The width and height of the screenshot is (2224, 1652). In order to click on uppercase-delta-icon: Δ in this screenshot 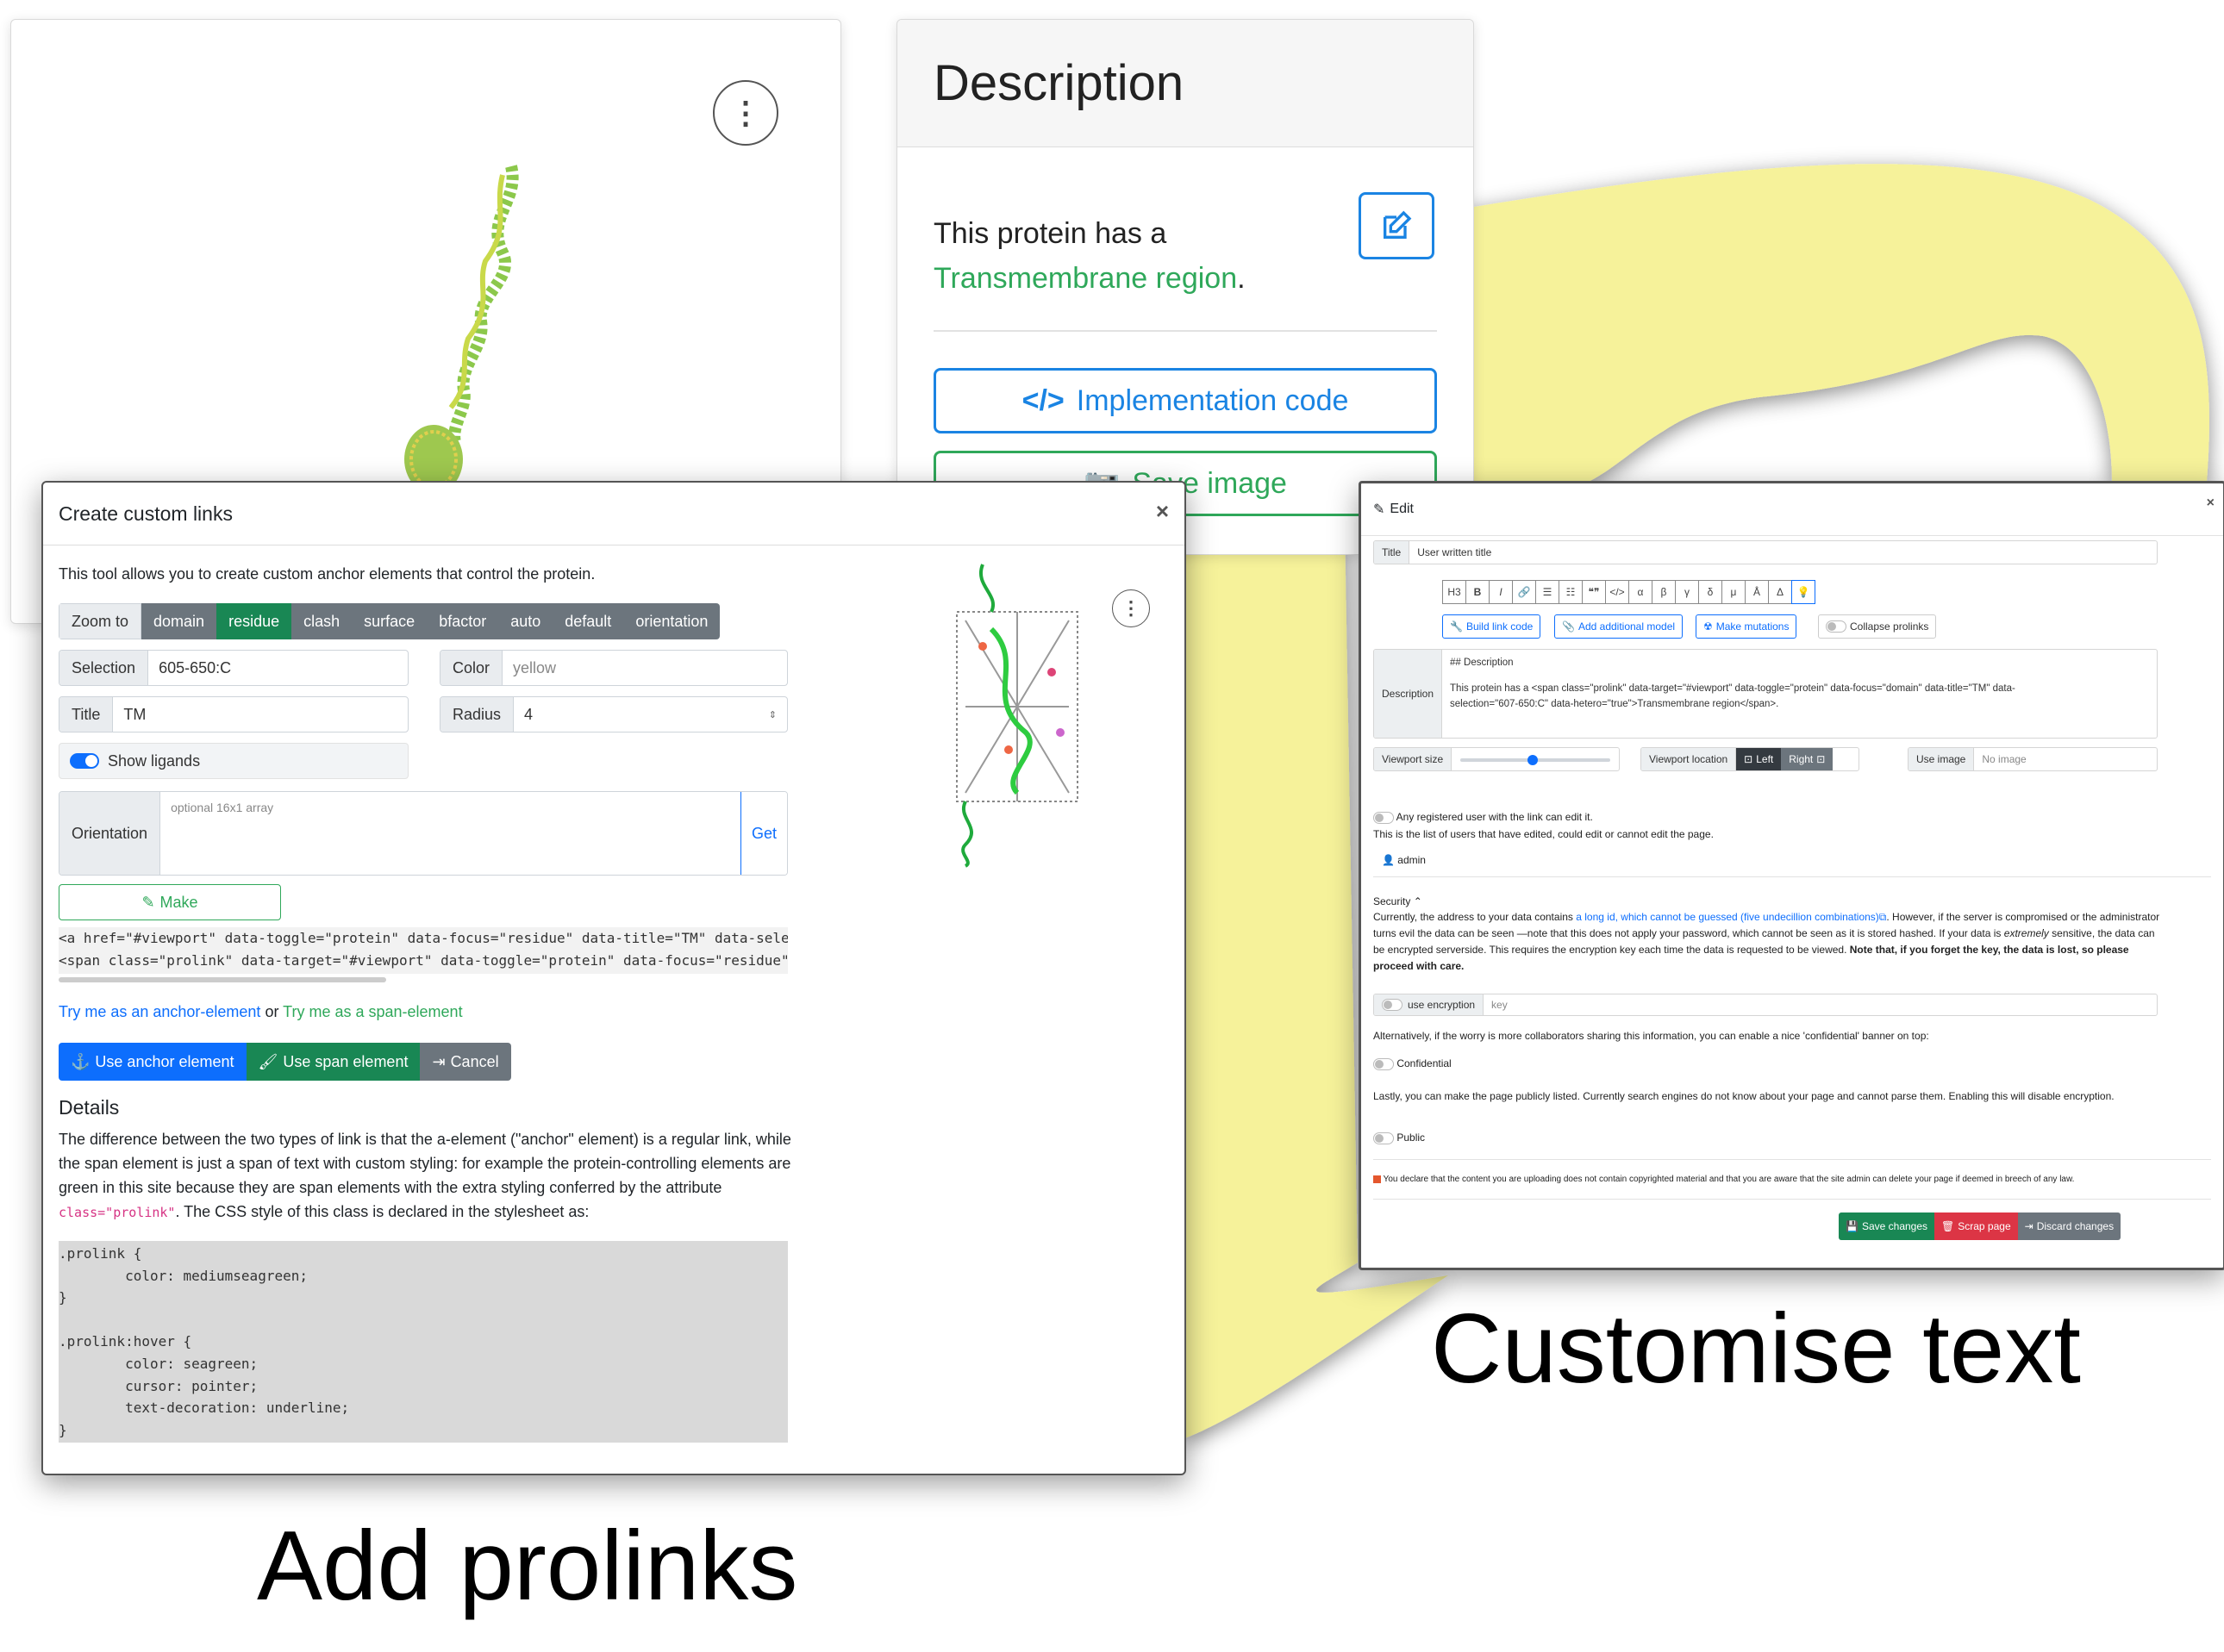, I will do `click(1780, 592)`.